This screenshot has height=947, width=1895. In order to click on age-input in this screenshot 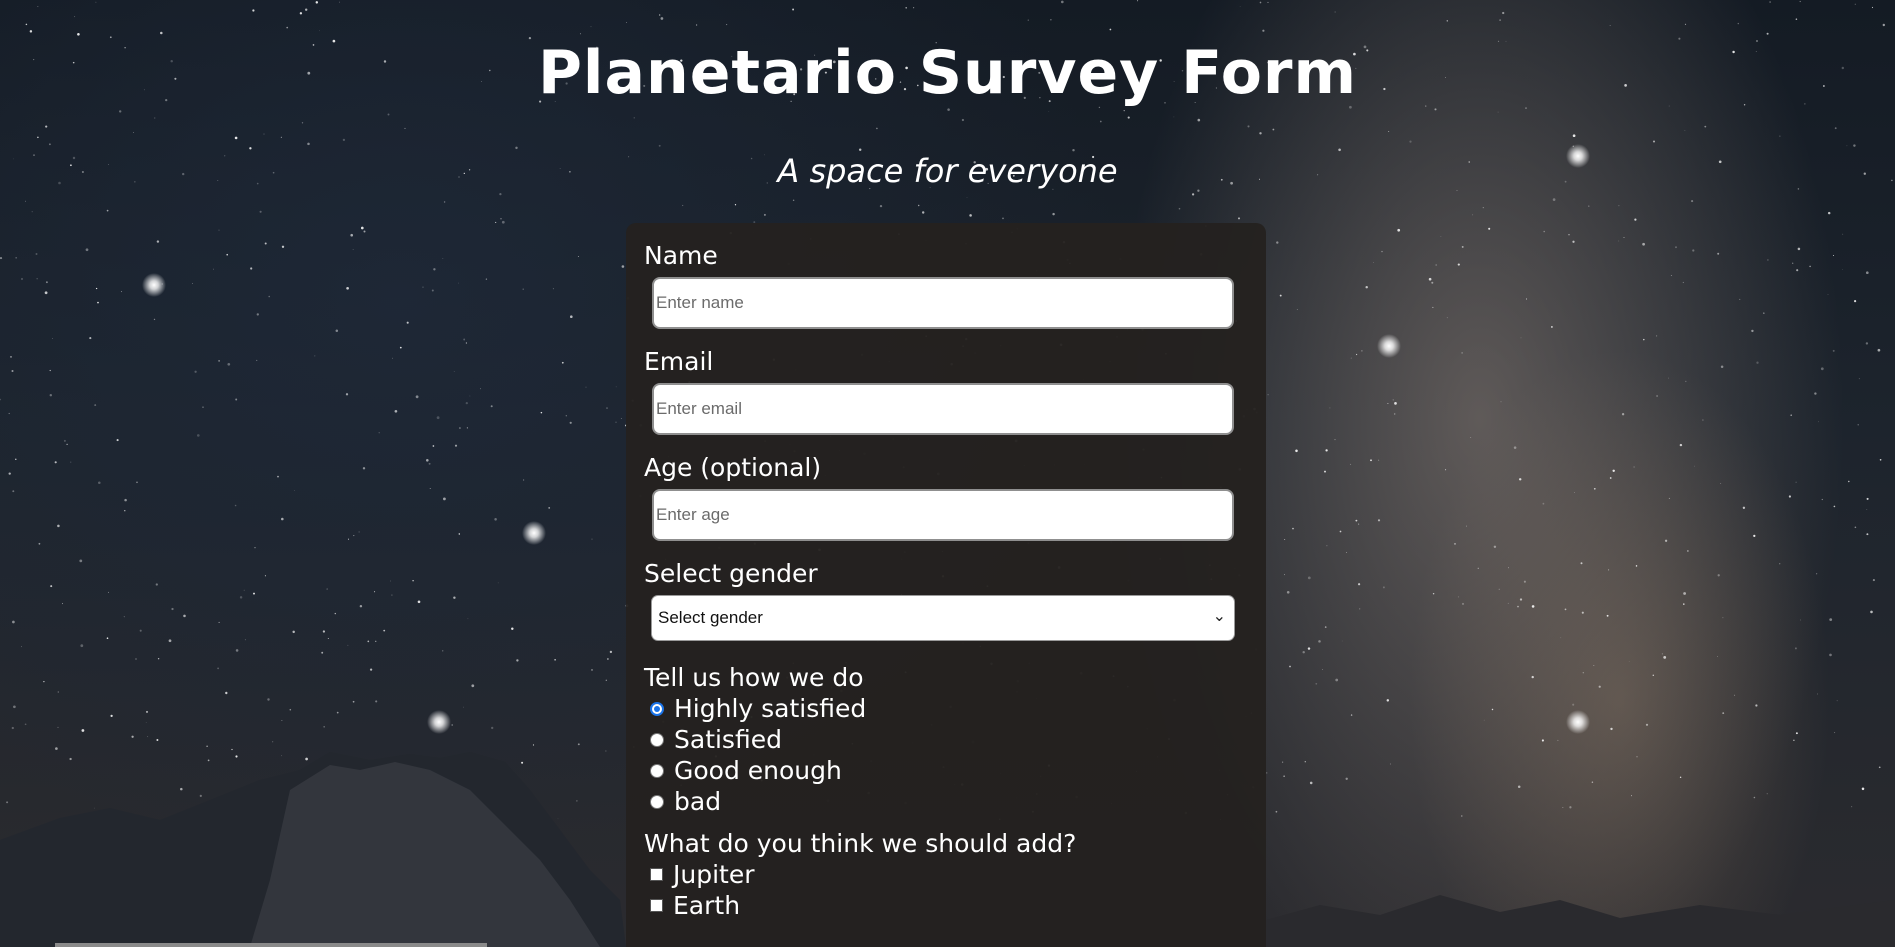, I will do `click(943, 515)`.